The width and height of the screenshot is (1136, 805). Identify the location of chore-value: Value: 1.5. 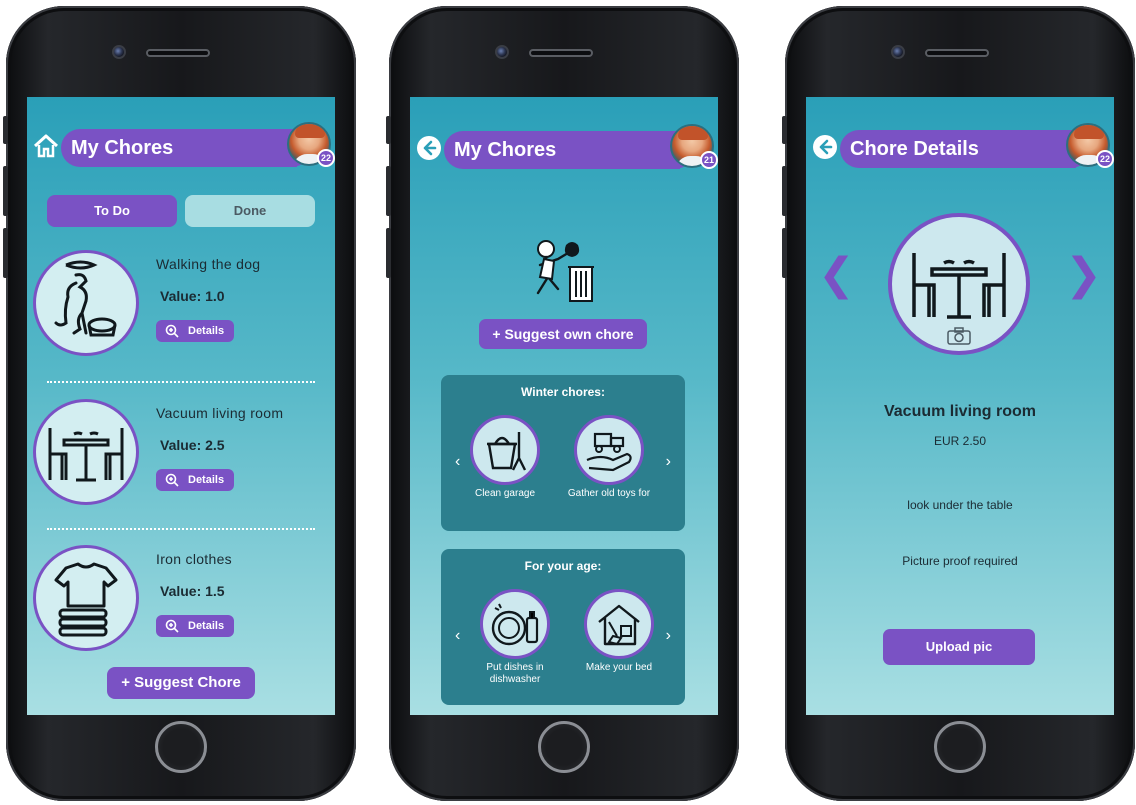
(192, 591).